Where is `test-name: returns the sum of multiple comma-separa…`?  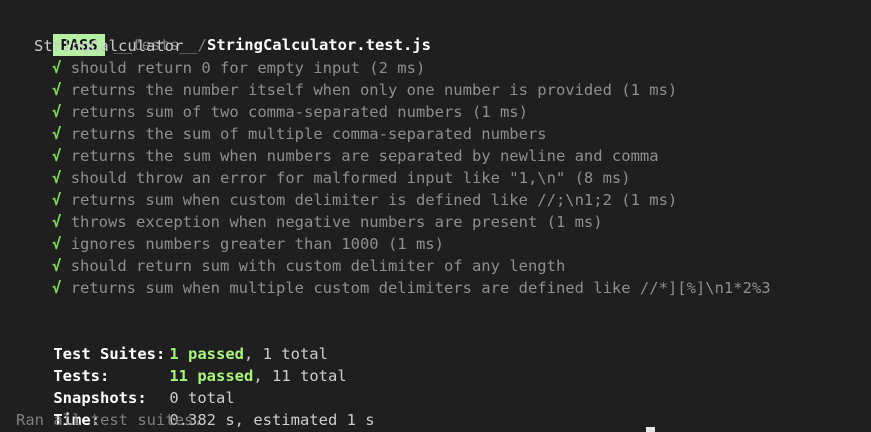
test-name: returns the sum of multiple comma-separa… is located at coordinates (308, 134).